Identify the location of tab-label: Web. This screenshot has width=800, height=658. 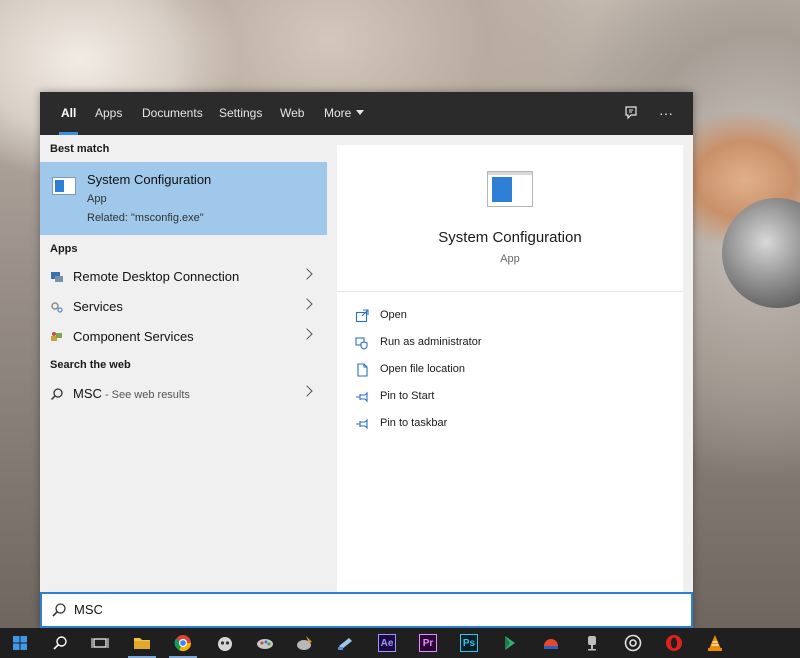
(292, 113).